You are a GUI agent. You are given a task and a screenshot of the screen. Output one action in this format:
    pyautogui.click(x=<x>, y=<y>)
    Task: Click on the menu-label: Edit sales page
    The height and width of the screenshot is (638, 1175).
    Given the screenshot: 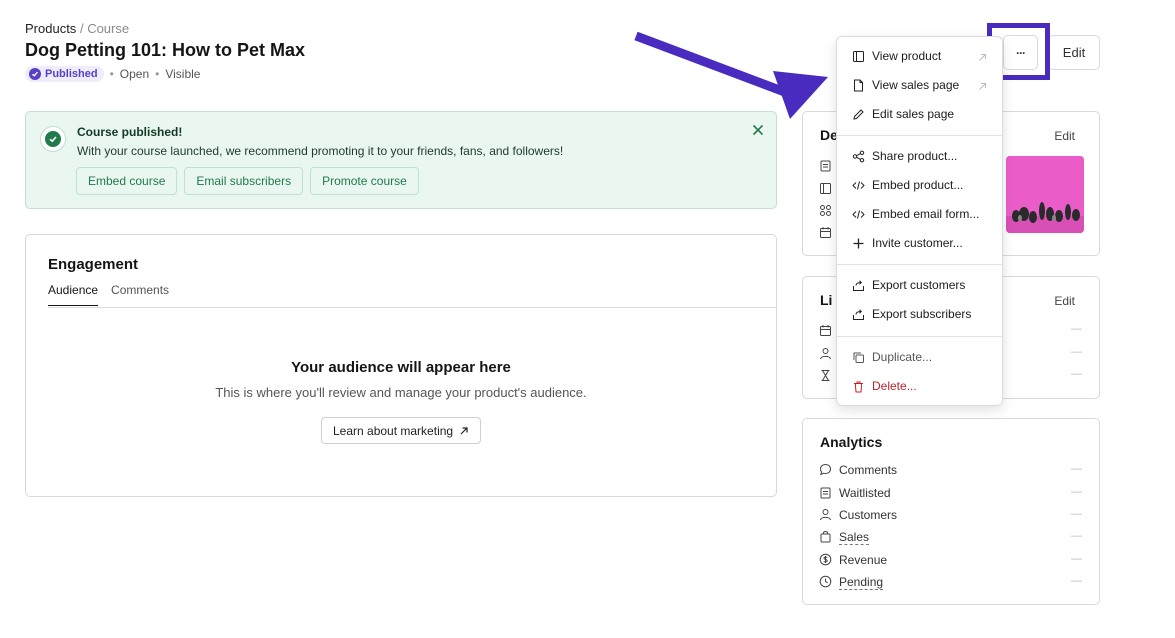 What is the action you would take?
    pyautogui.click(x=913, y=114)
    